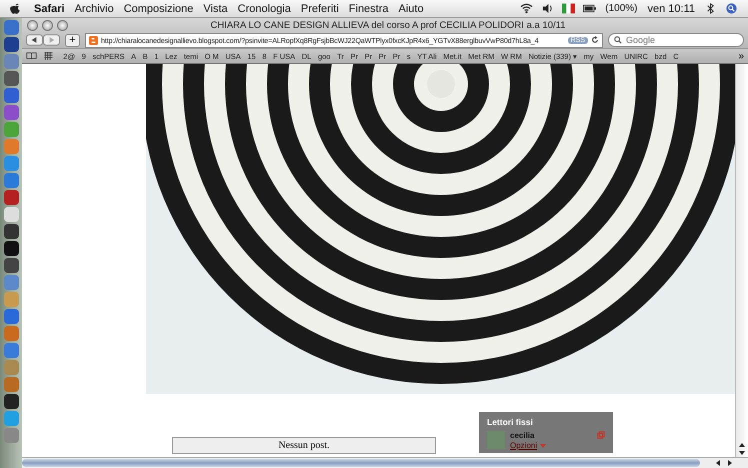  Describe the element at coordinates (47, 25) in the screenshot. I see `minimize-button` at that location.